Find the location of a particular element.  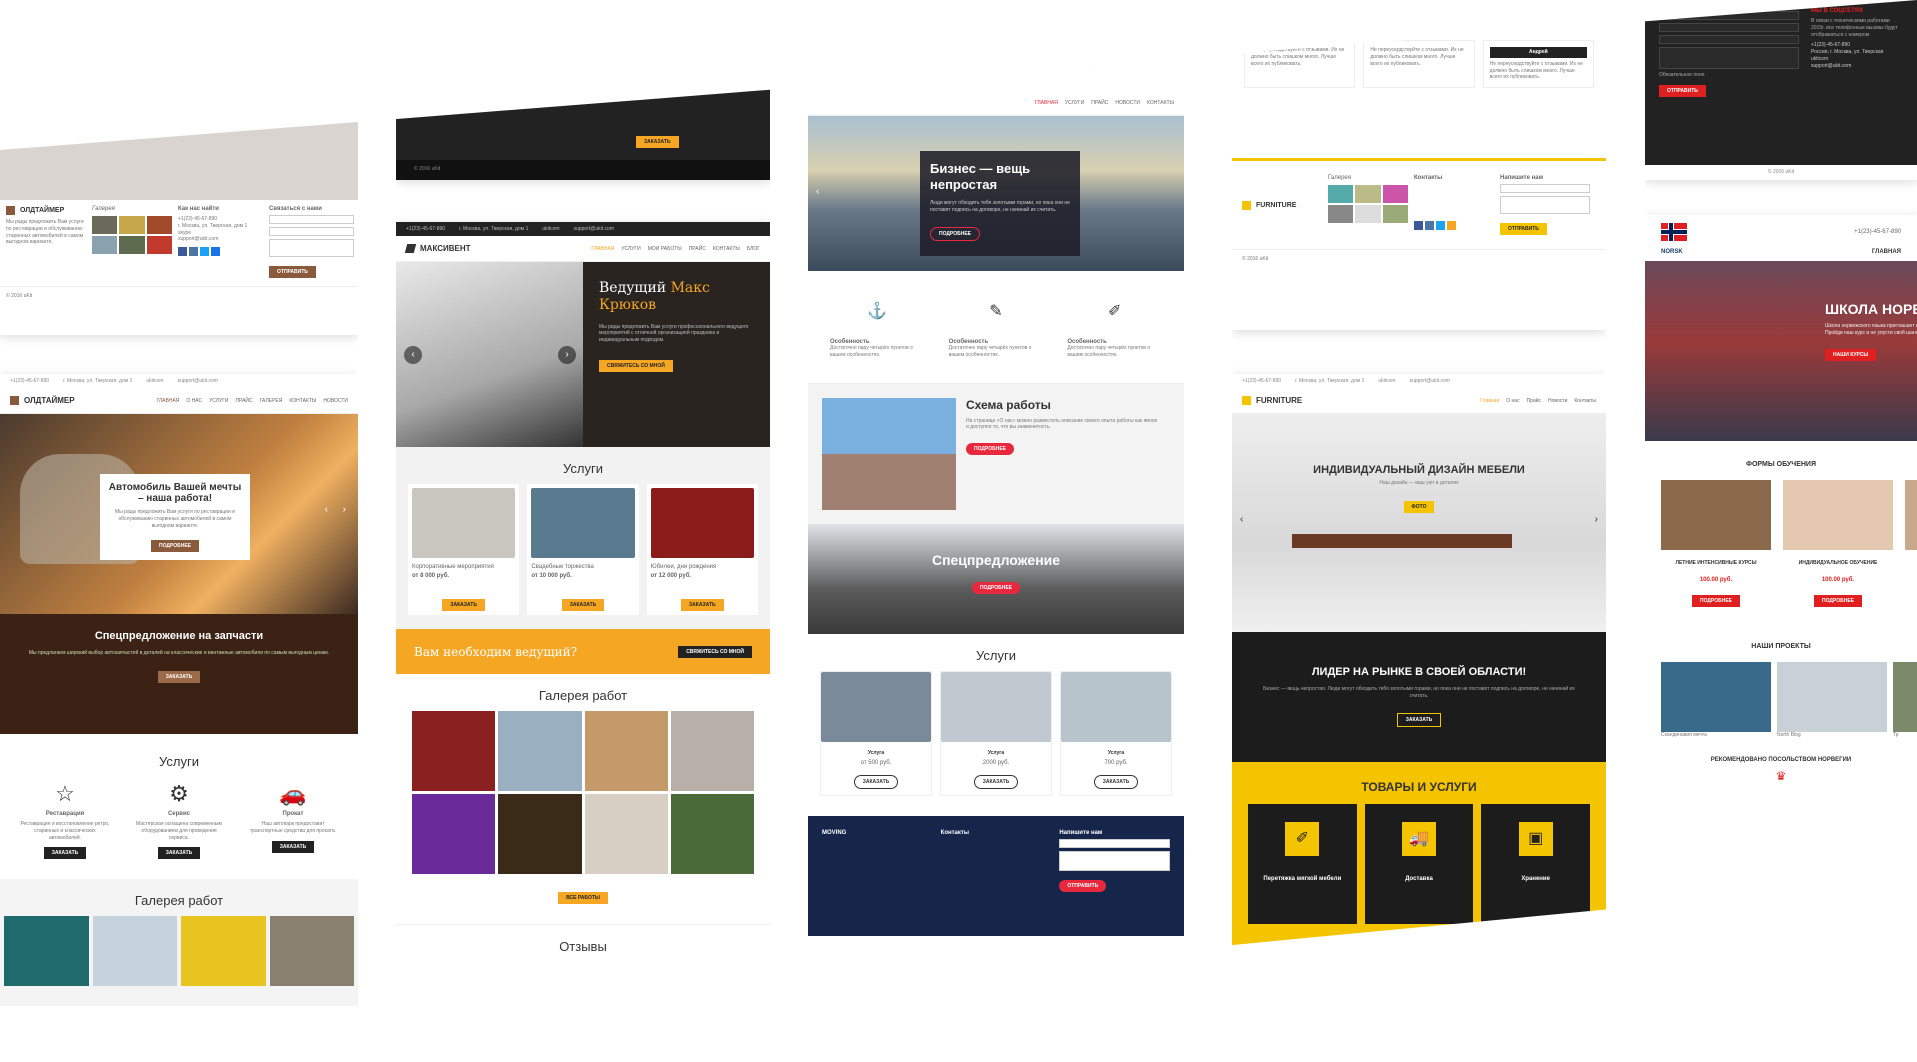

hero-courses-button: НАШИ КУРСЫ is located at coordinates (1851, 354).